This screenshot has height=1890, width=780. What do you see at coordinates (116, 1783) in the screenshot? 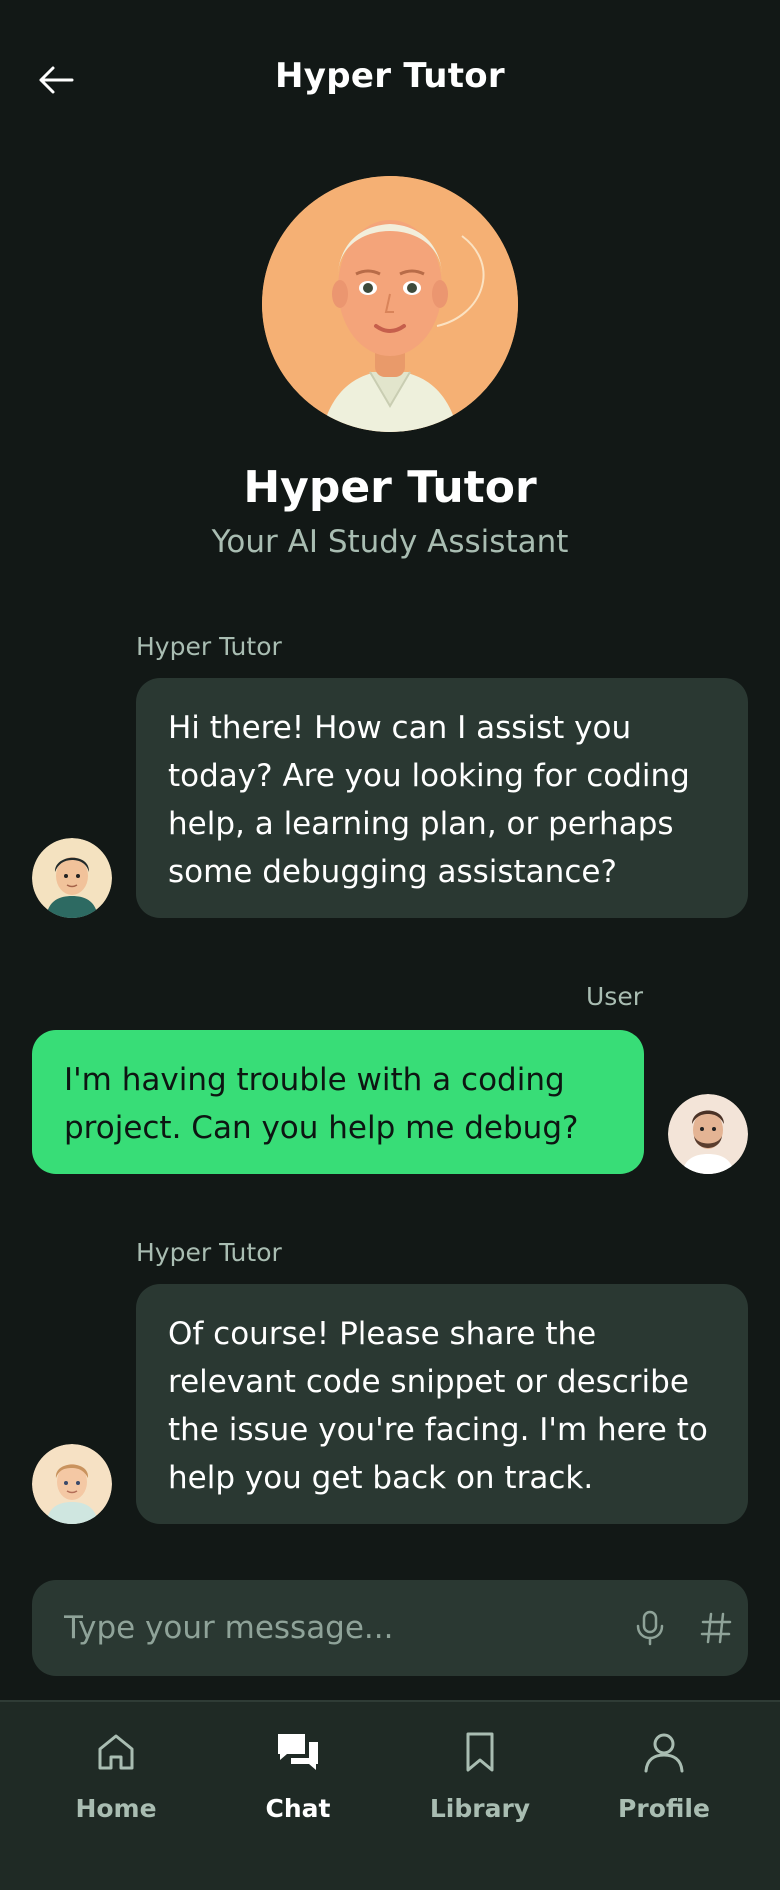
I see `nav-item-home: Home` at bounding box center [116, 1783].